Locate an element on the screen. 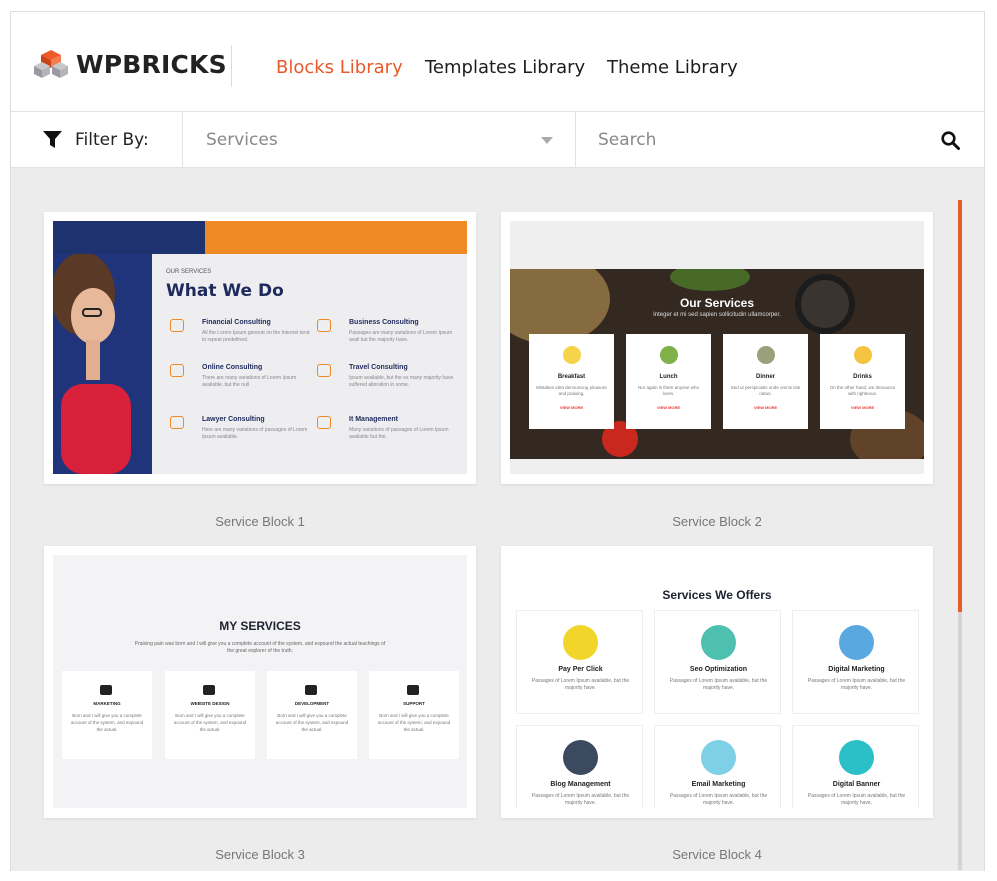  pay-per-click-icon is located at coordinates (580, 642).